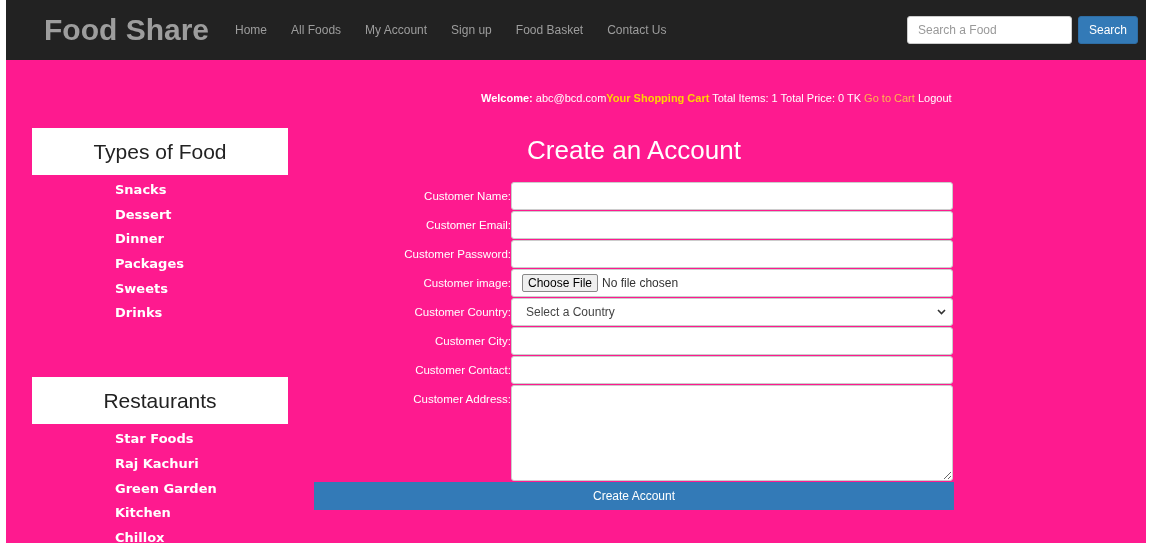  What do you see at coordinates (560, 283) in the screenshot?
I see `choose-file-button: Choose File` at bounding box center [560, 283].